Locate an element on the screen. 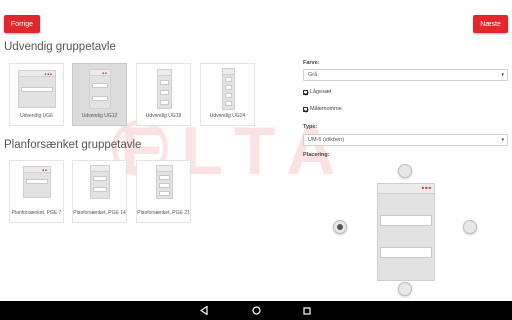 This screenshot has width=512, height=320. next-button: Næste is located at coordinates (490, 24).